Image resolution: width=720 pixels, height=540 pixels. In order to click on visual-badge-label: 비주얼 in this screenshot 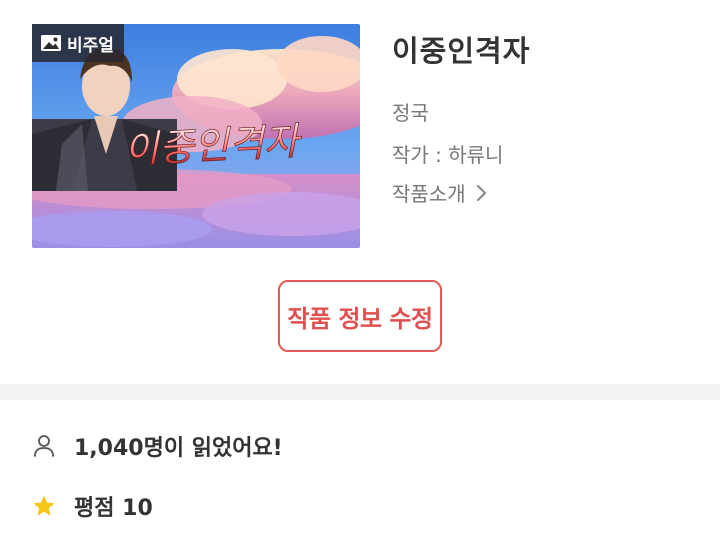, I will do `click(90, 45)`.